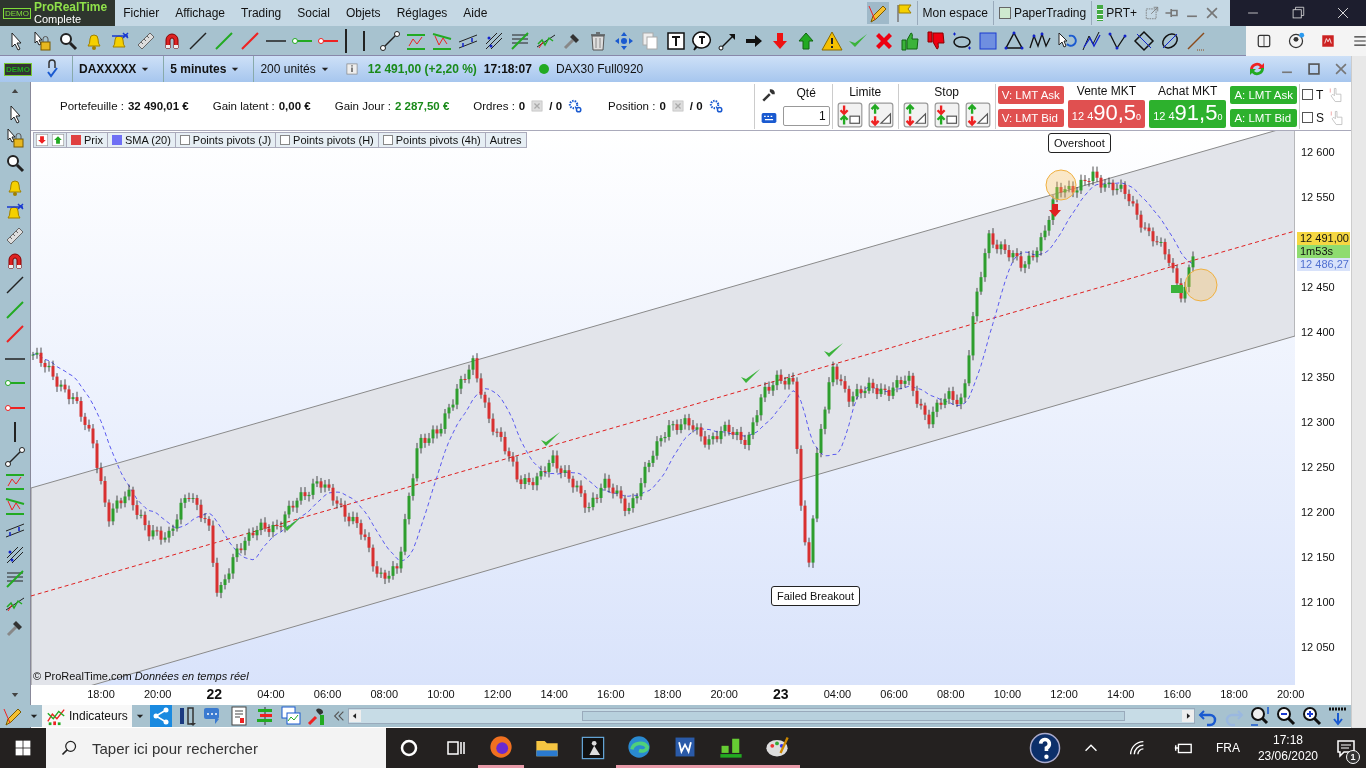 This screenshot has height=768, width=1366. I want to click on layout-icon, so click(1338, 716).